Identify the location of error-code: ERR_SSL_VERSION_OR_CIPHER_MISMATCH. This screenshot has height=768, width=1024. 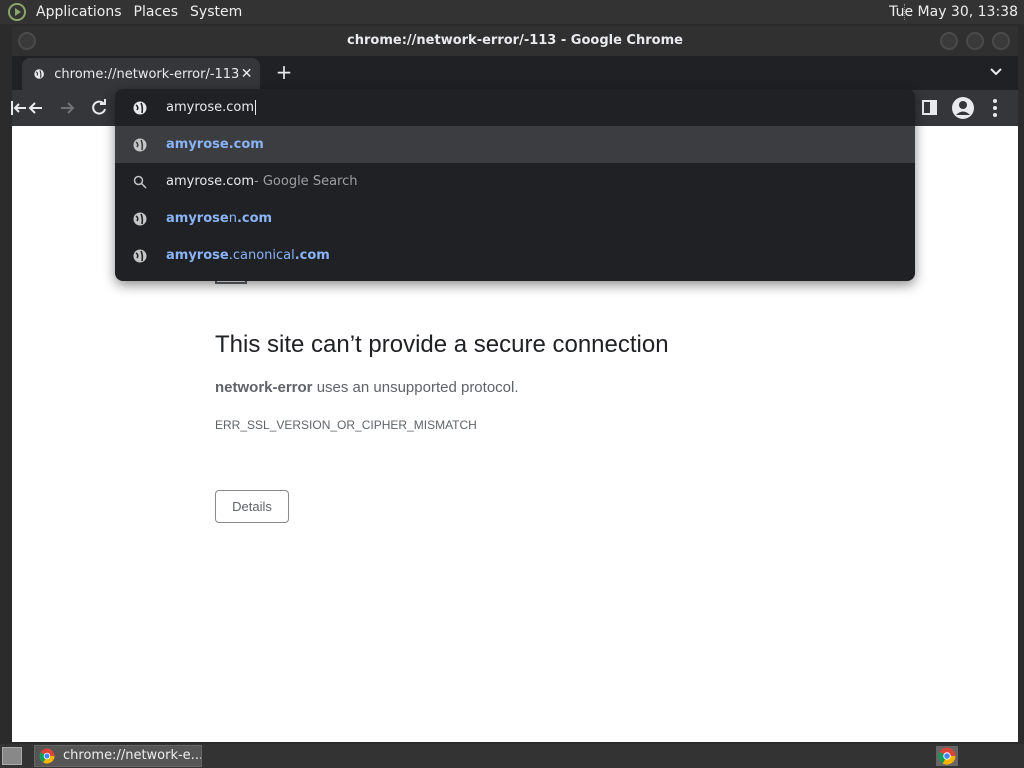
(346, 425).